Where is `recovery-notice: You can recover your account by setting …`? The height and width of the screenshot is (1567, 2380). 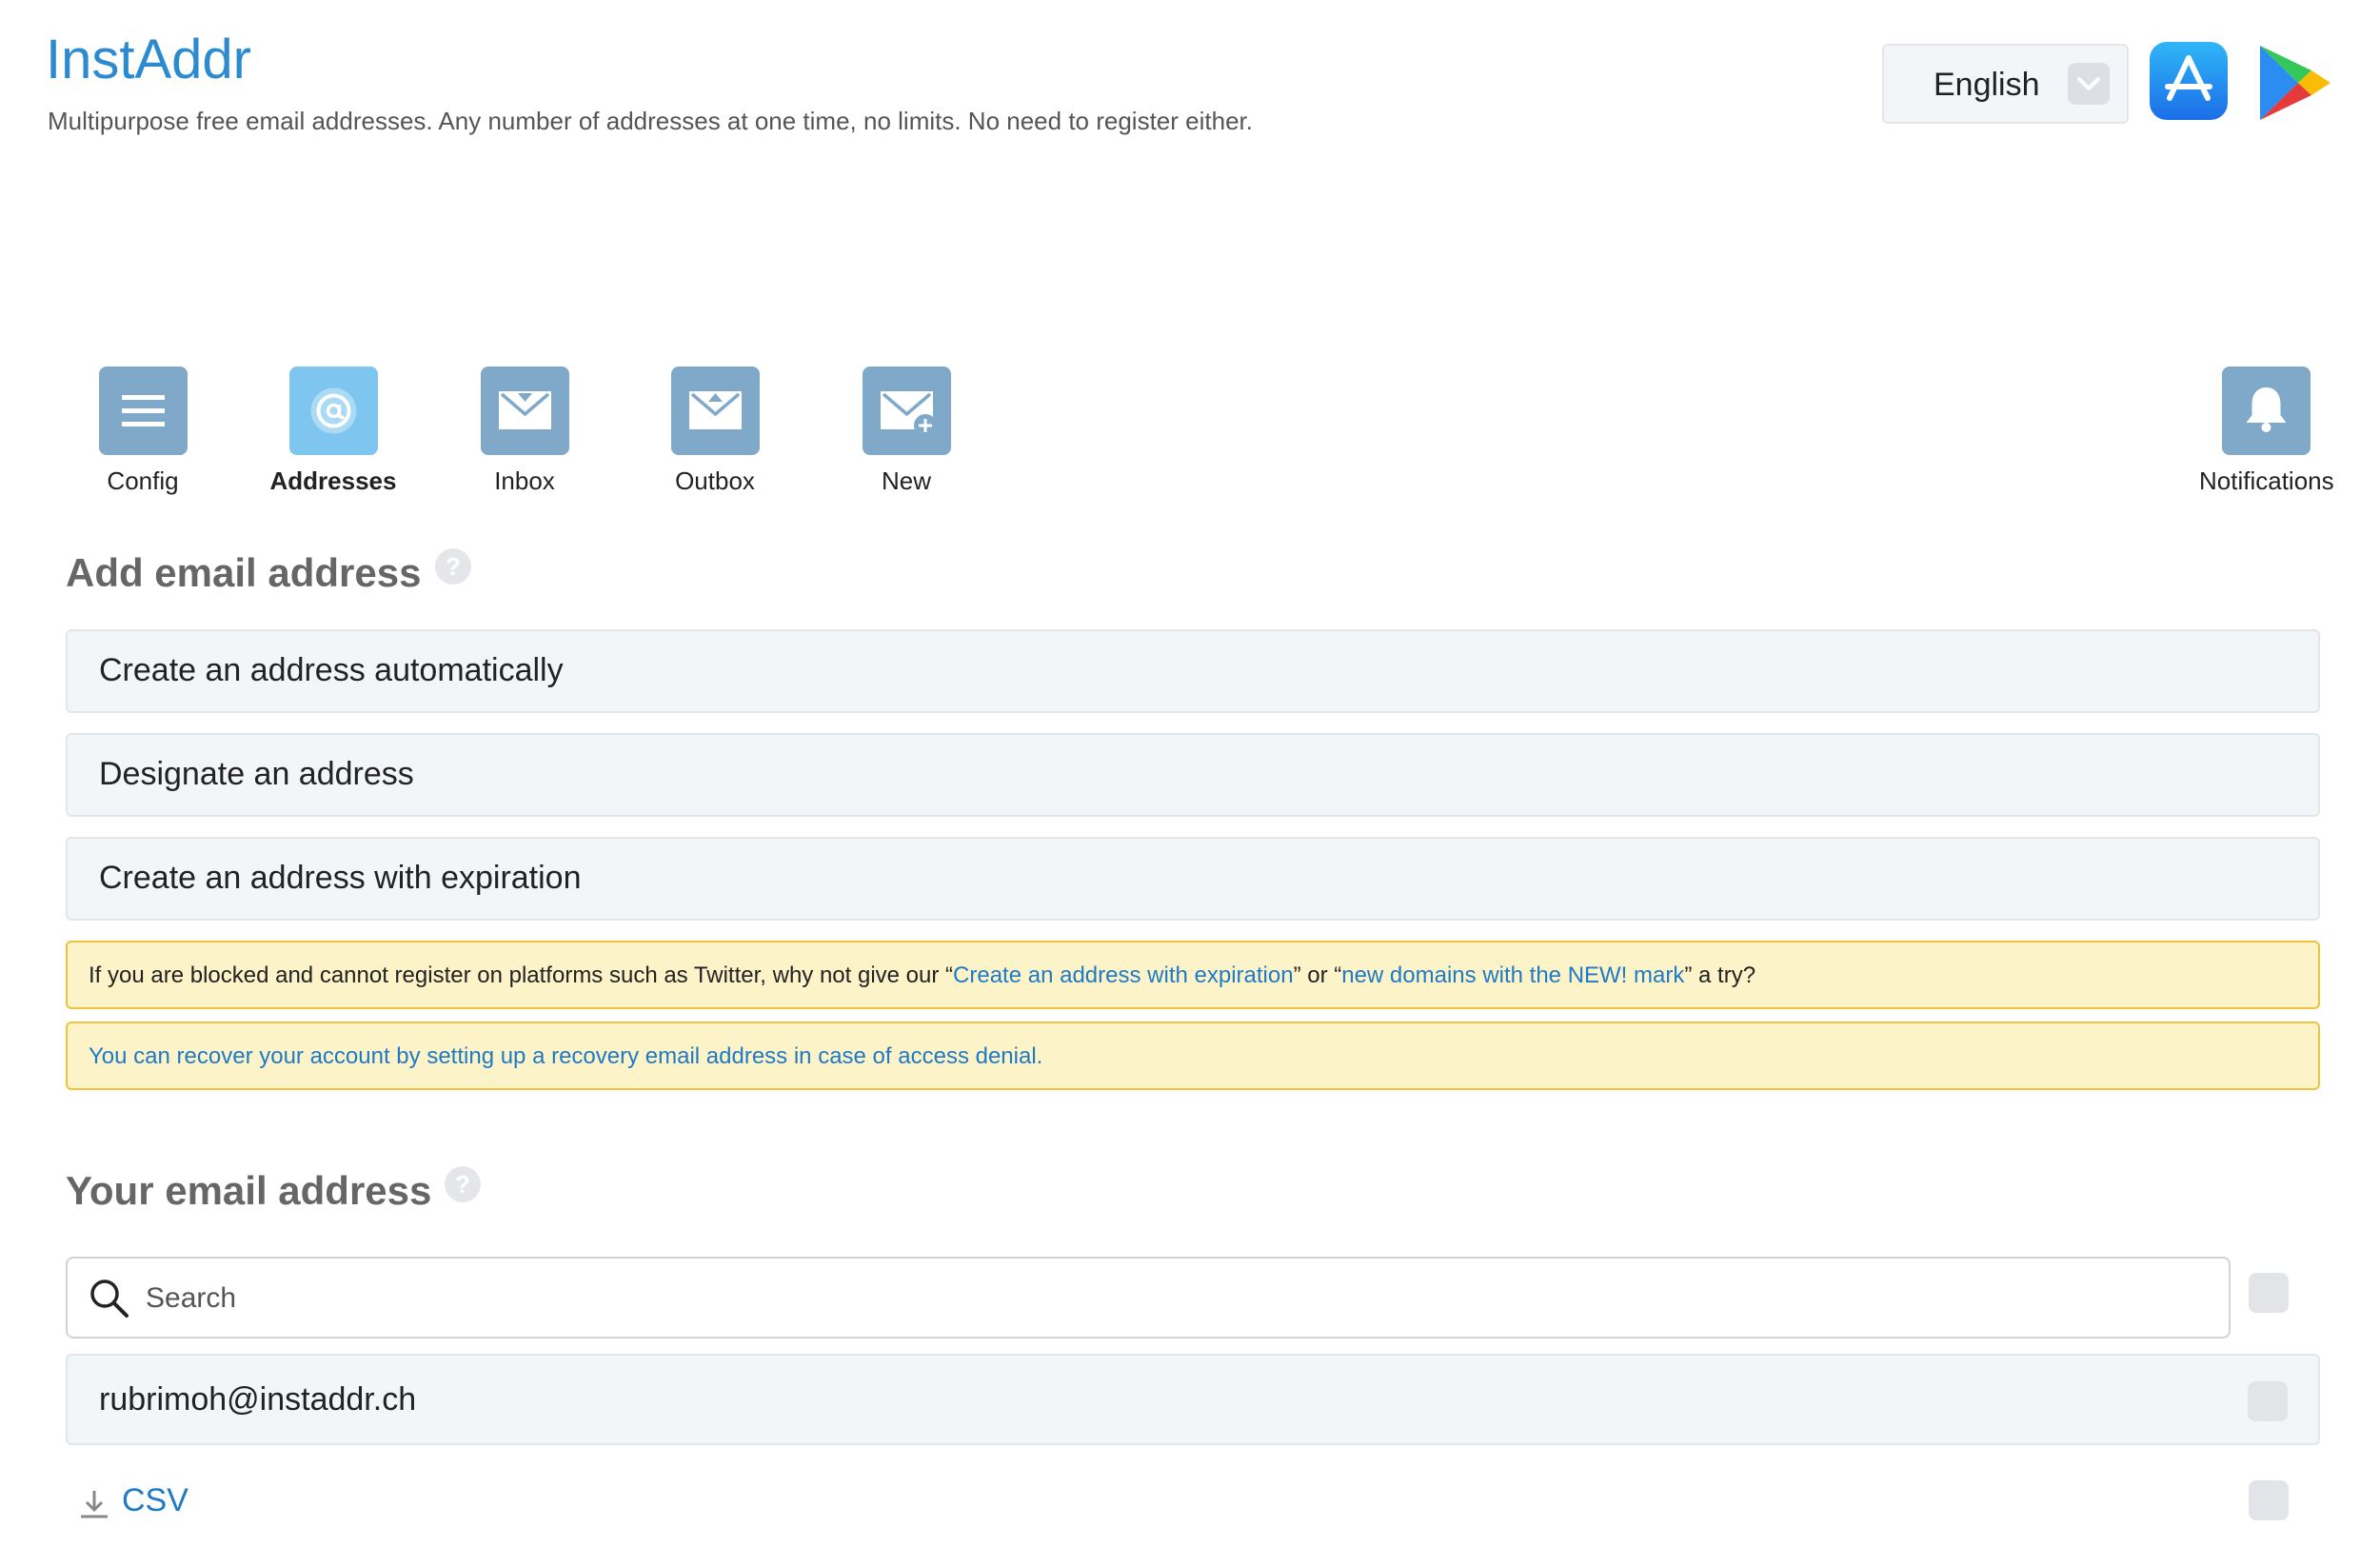 recovery-notice: You can recover your account by setting … is located at coordinates (1193, 1056).